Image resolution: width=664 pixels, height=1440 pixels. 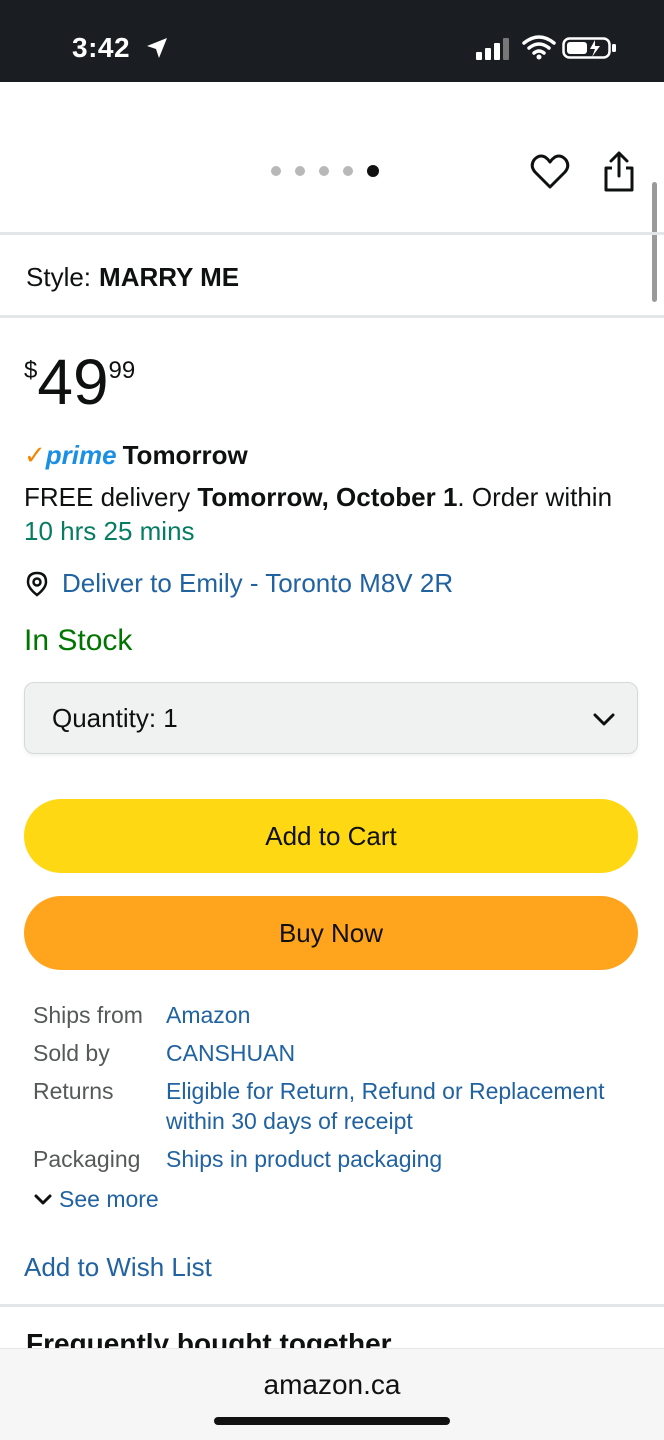 What do you see at coordinates (185, 455) in the screenshot?
I see `prime-day: Tomorrow` at bounding box center [185, 455].